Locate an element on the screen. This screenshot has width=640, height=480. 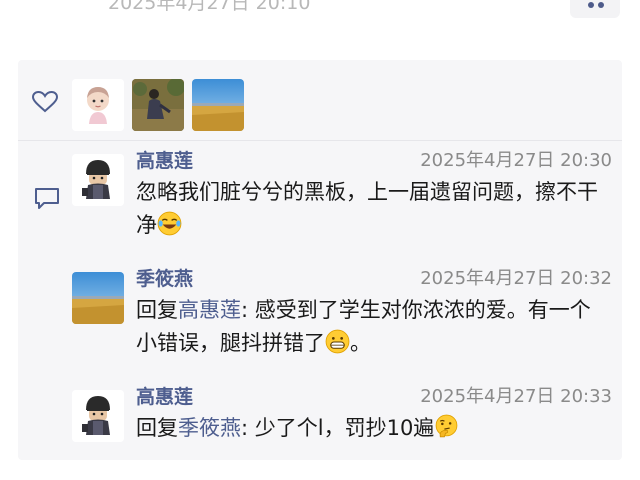
heart-icon is located at coordinates (45, 102).